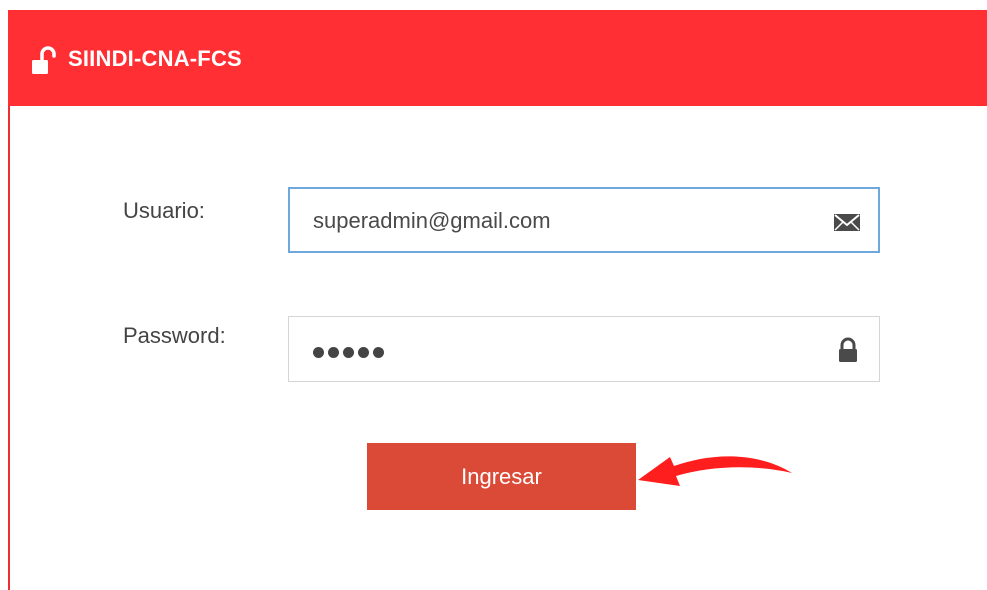  What do you see at coordinates (501, 476) in the screenshot?
I see `ingresar-button: Ingresar` at bounding box center [501, 476].